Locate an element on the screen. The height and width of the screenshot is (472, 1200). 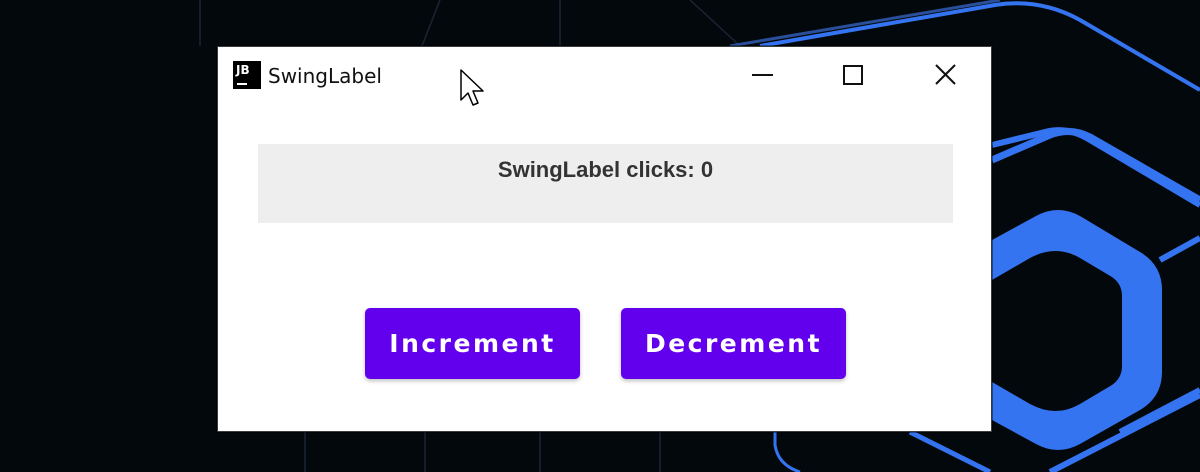
jetbrains-logo-icon: JB is located at coordinates (247, 75).